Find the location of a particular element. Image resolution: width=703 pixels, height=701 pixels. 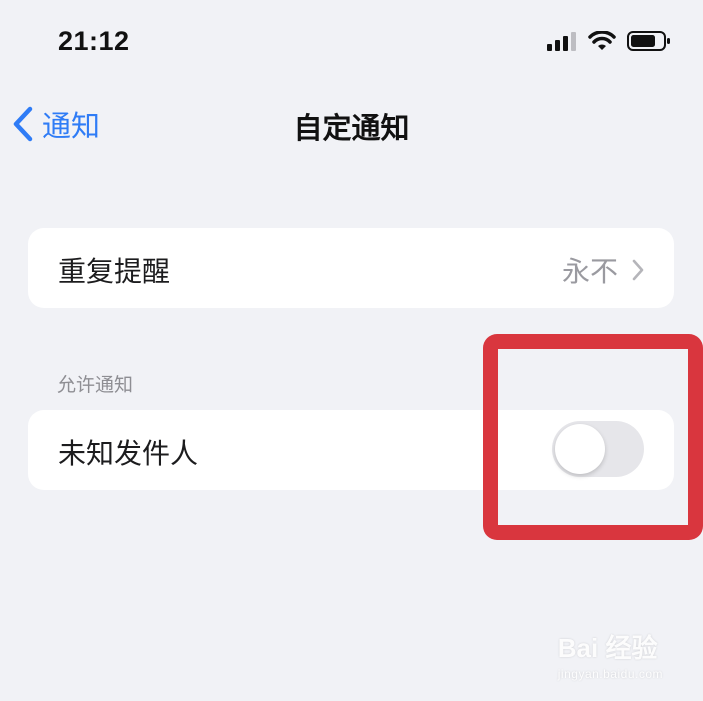

unknown-sender-label: 未知发件人 is located at coordinates (128, 453).